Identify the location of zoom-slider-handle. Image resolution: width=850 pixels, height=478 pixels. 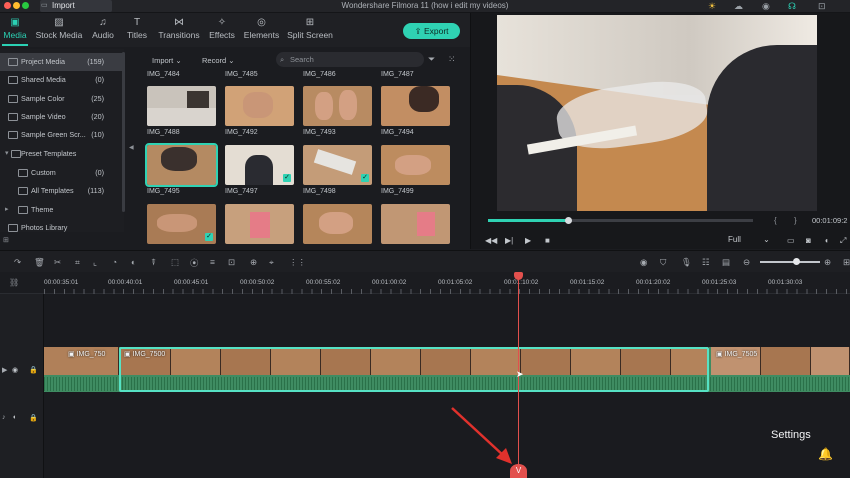
(796, 261).